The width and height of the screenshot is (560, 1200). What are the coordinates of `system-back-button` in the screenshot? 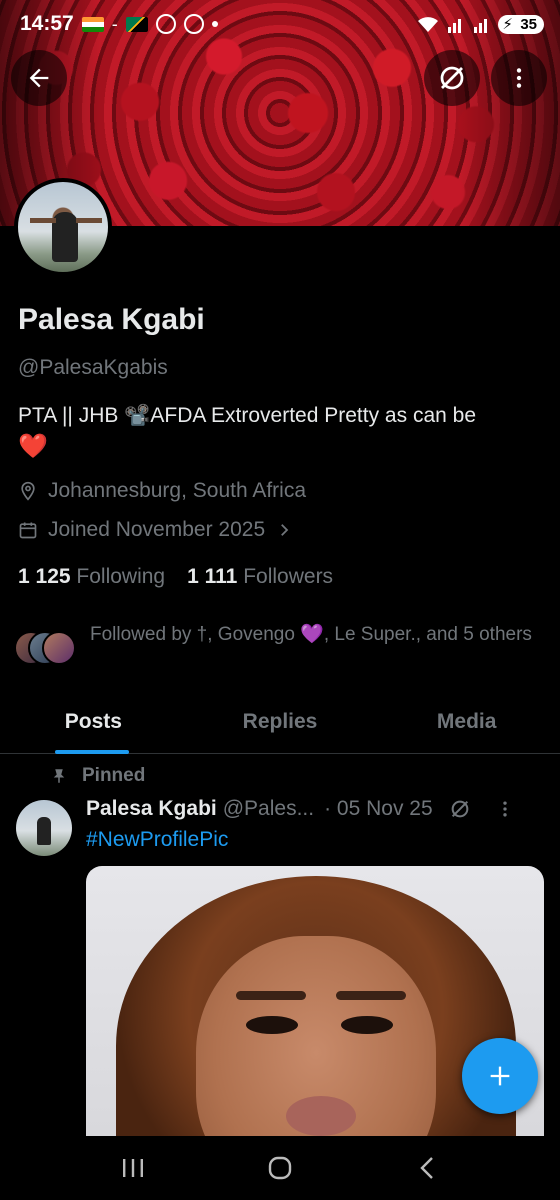 It's located at (427, 1168).